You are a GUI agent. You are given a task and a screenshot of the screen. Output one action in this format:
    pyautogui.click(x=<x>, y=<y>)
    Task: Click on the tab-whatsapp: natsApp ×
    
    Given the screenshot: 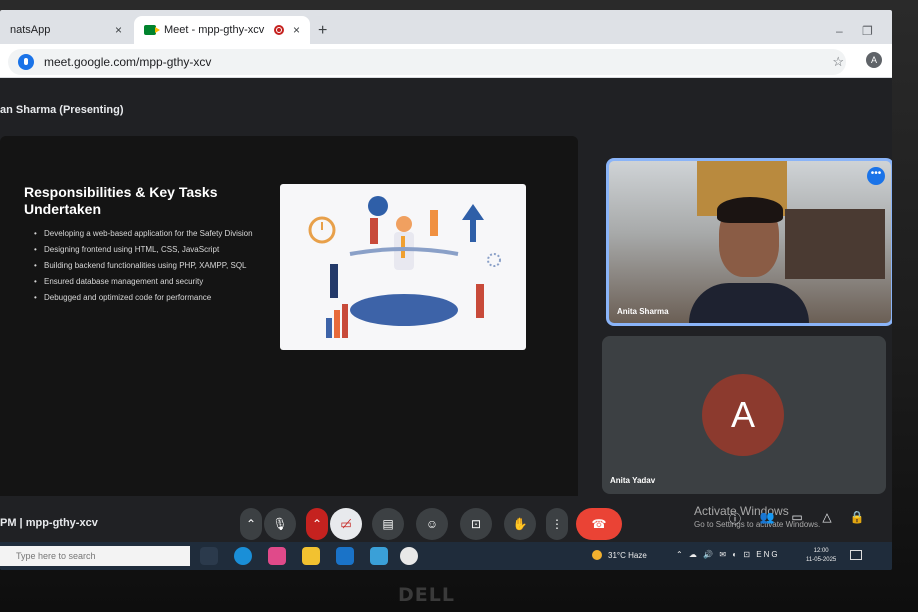 What is the action you would take?
    pyautogui.click(x=66, y=30)
    